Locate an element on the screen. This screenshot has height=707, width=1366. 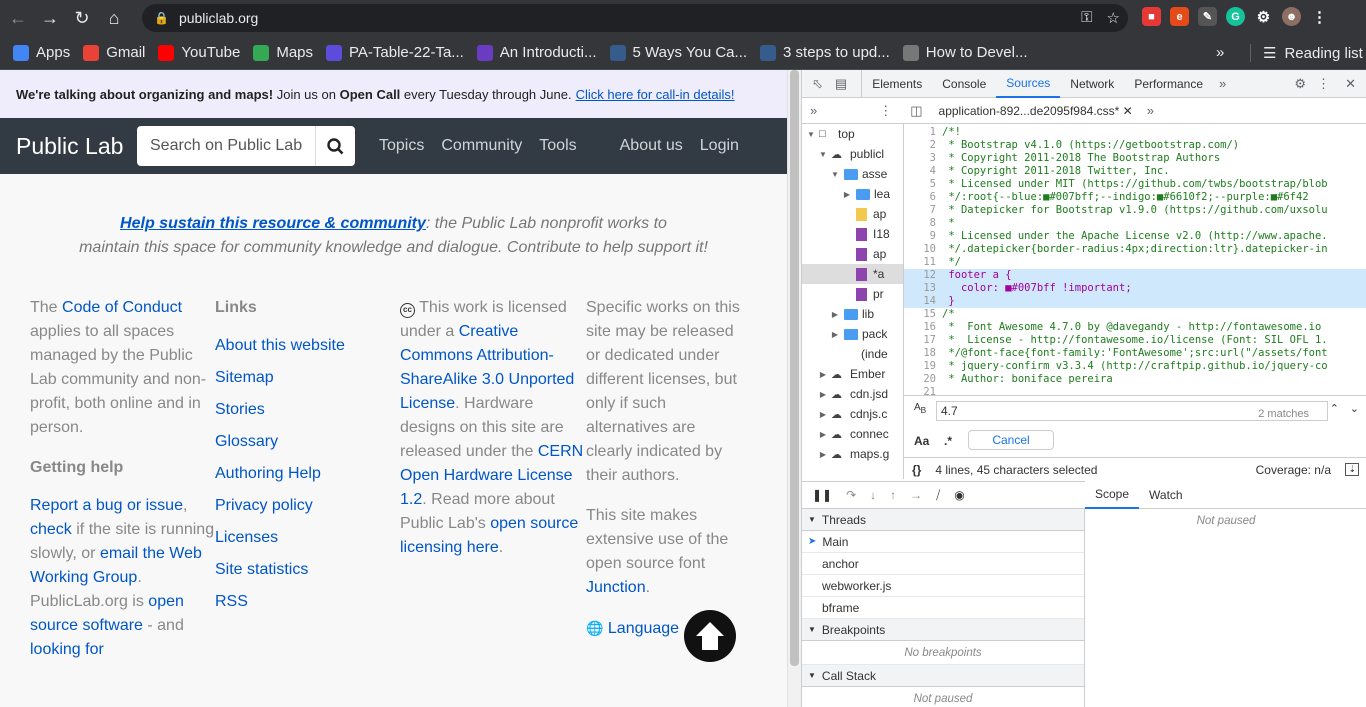
site-brand: Public Lab is located at coordinates (76, 146).